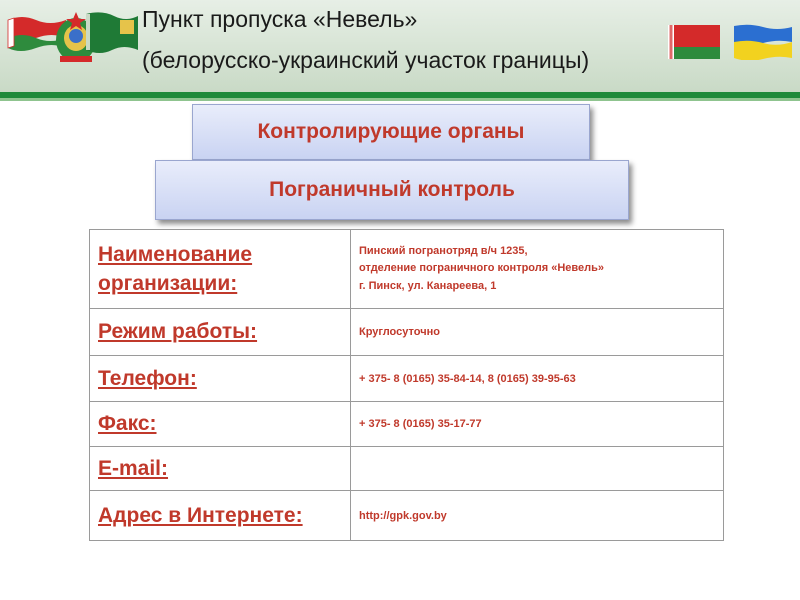  What do you see at coordinates (399, 332) in the screenshot?
I see `working-hours-value: Круглосуточно` at bounding box center [399, 332].